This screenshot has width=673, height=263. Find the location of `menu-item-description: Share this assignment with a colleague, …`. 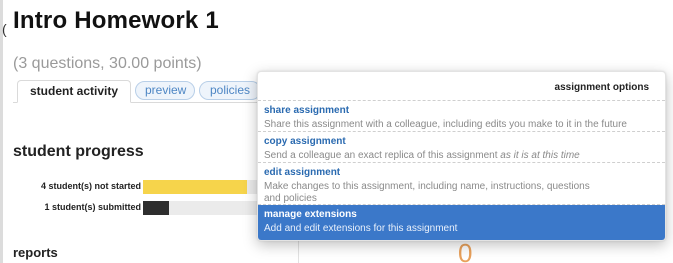

menu-item-description: Share this assignment with a colleague, … is located at coordinates (445, 124).